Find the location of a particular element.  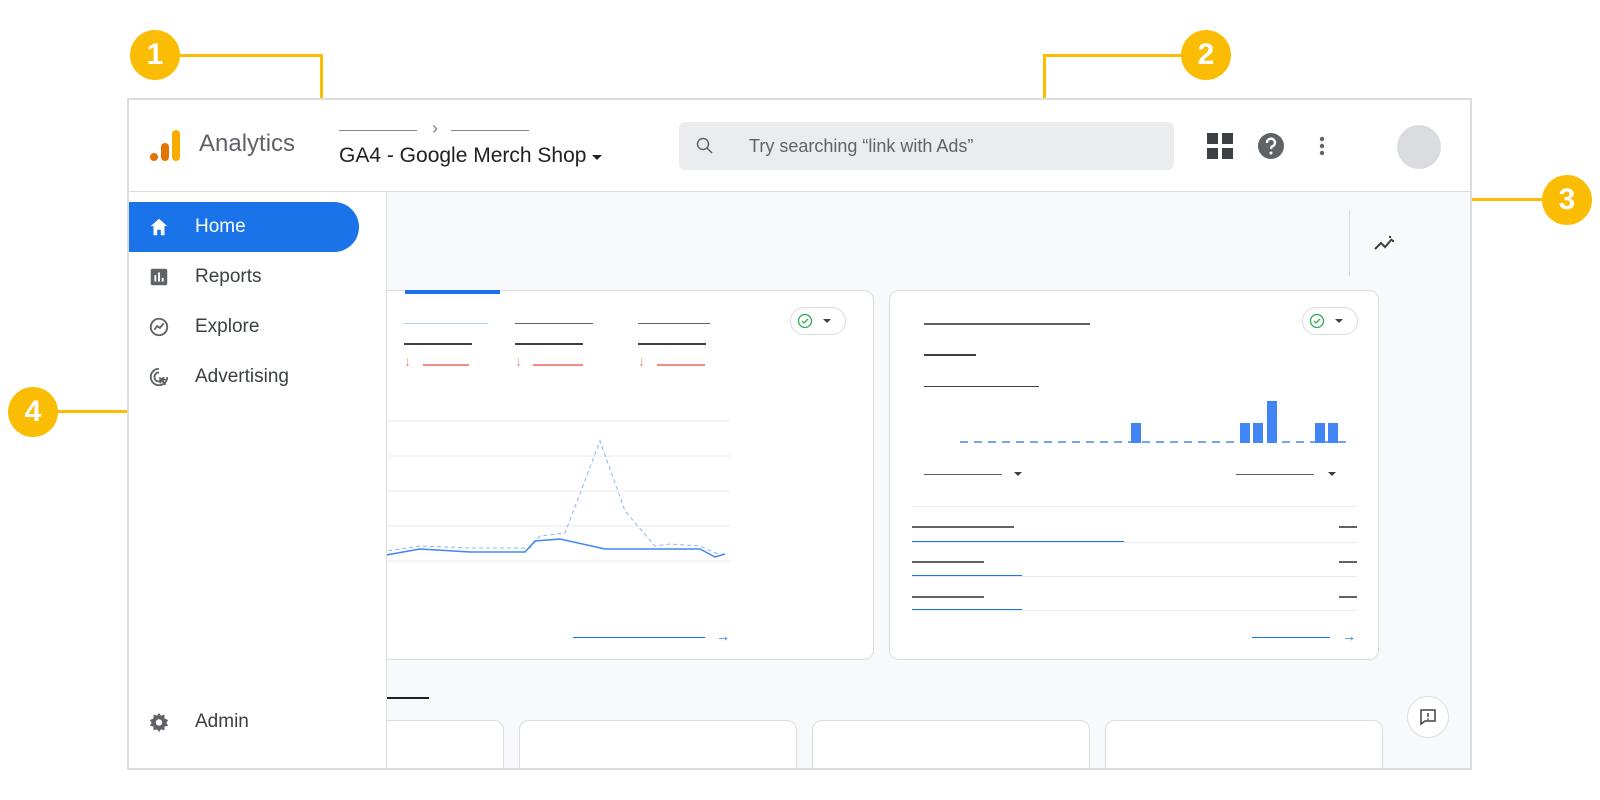

metric-tab-1-label is located at coordinates (446, 323).